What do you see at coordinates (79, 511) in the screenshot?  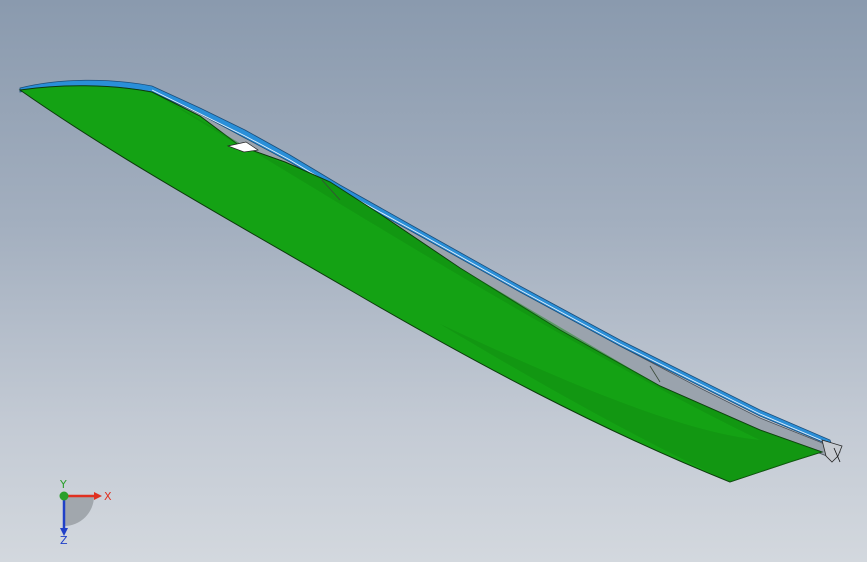 I see `triad-shade` at bounding box center [79, 511].